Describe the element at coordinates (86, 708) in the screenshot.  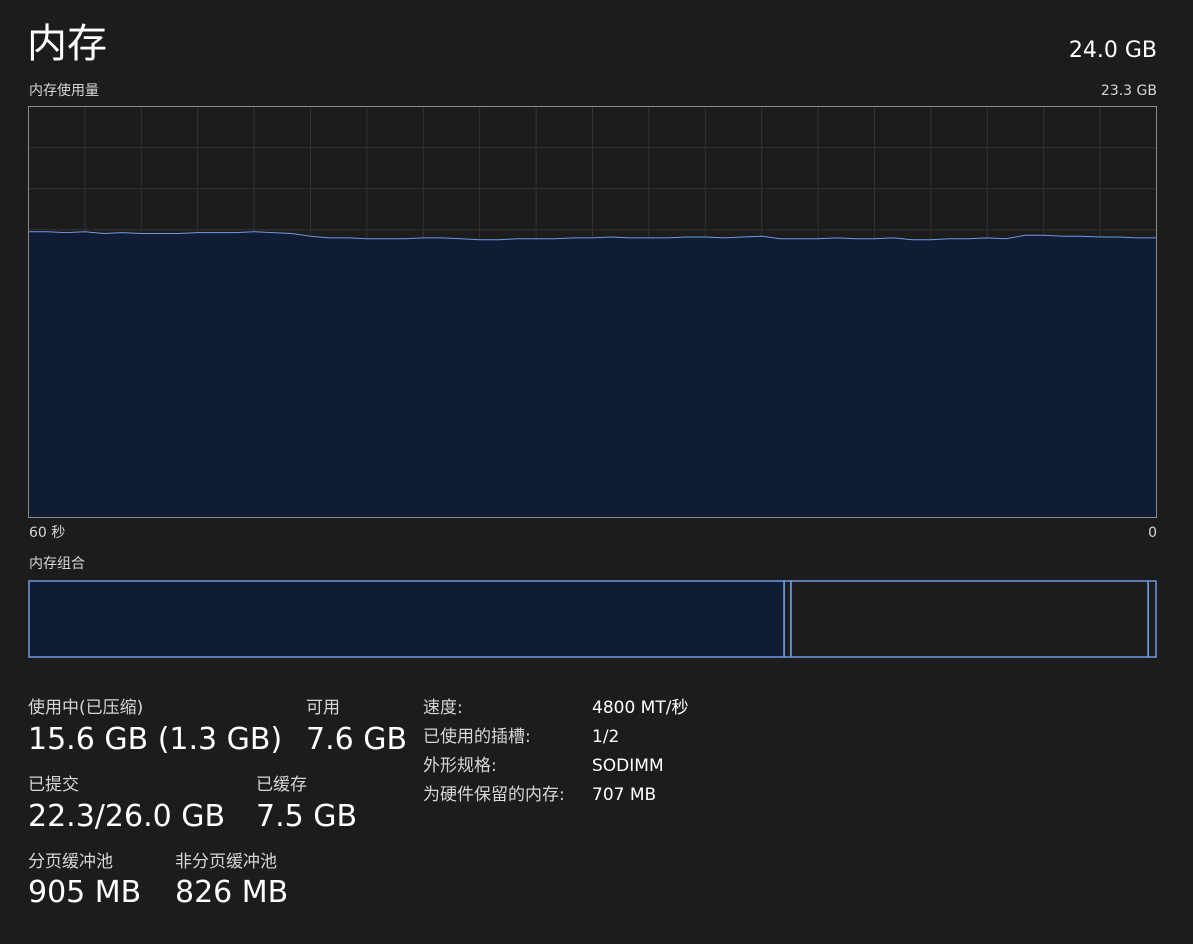
I see `in-use-label: 使用中(已压缩)` at that location.